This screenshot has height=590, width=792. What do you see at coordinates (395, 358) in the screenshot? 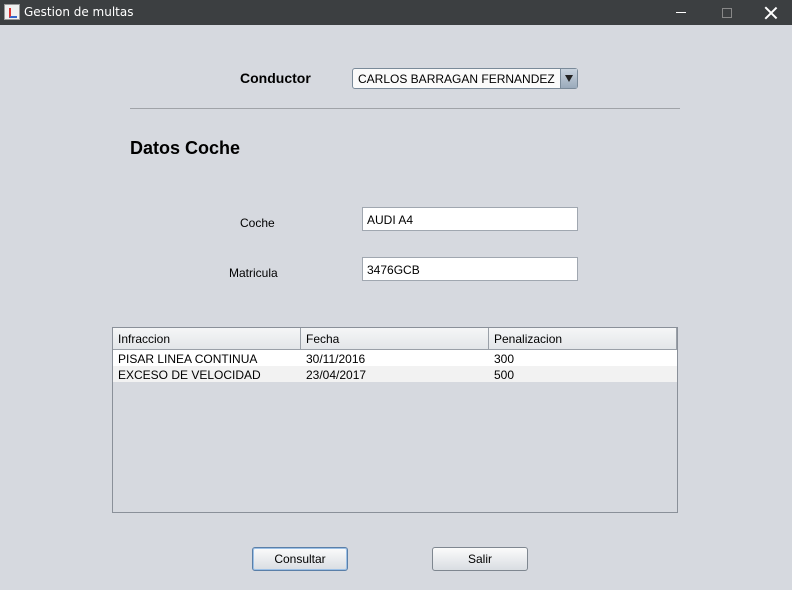
I see `table-row: PISAR LINEA CONTINUA 30/11/2016 300` at bounding box center [395, 358].